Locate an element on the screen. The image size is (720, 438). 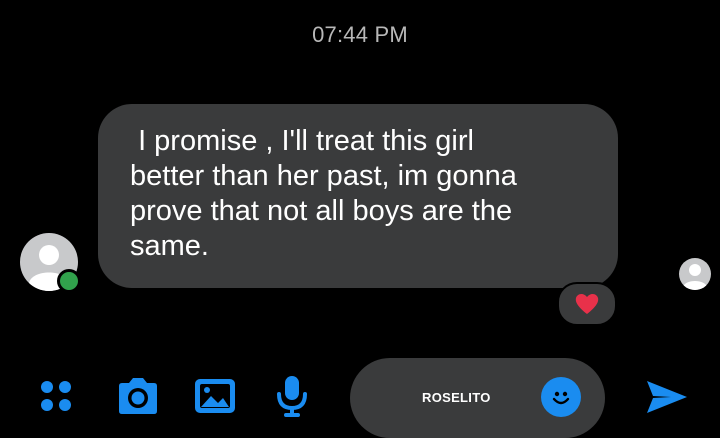
seen-receipt-avatar is located at coordinates (695, 274).